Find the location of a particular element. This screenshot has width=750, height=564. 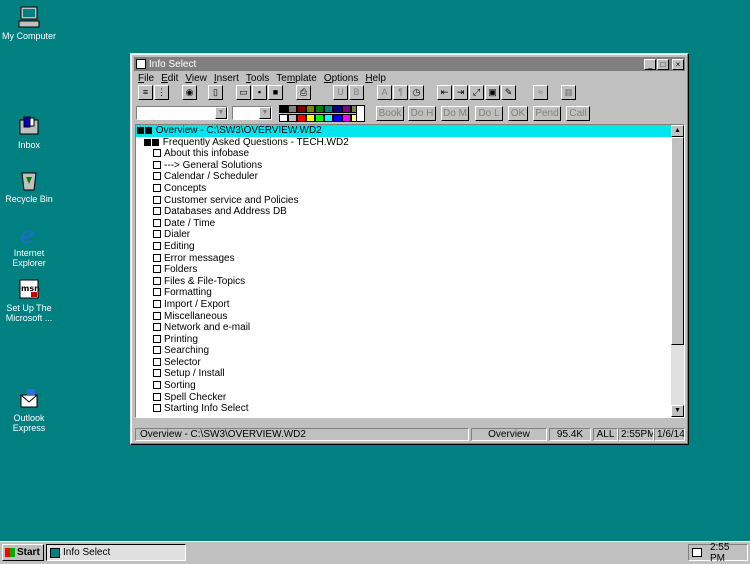

new-file-icon: ▯ is located at coordinates (215, 92).